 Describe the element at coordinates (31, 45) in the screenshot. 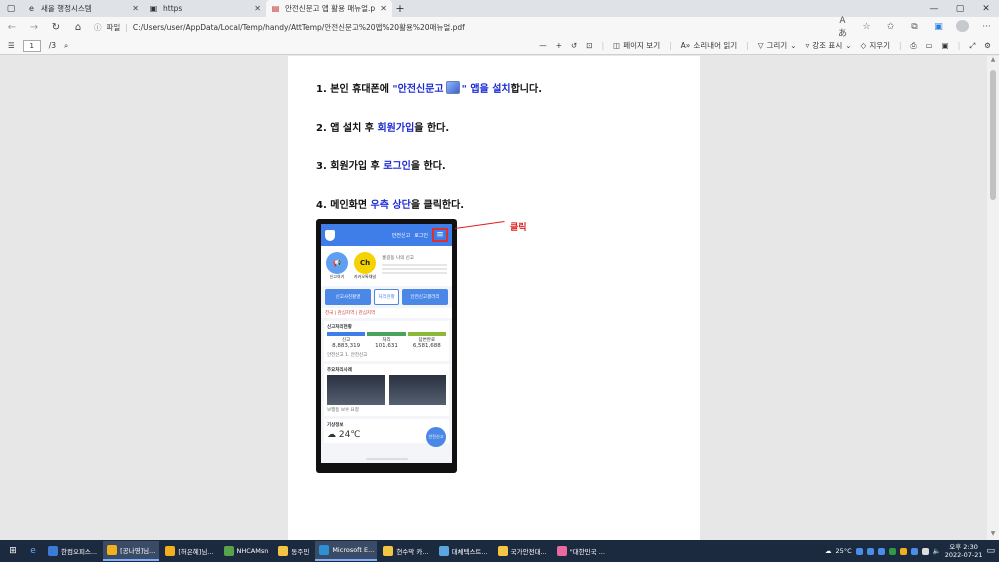

I see `page-number-input: 1` at that location.